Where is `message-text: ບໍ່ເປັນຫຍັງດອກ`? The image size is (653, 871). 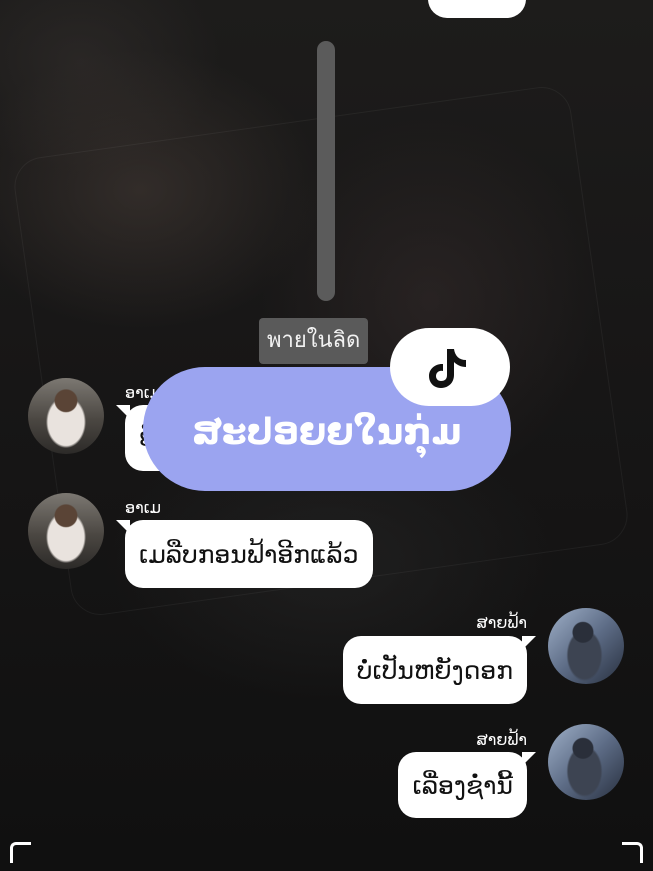
message-text: ບໍ່ເປັນຫຍັງດອກ is located at coordinates (434, 670).